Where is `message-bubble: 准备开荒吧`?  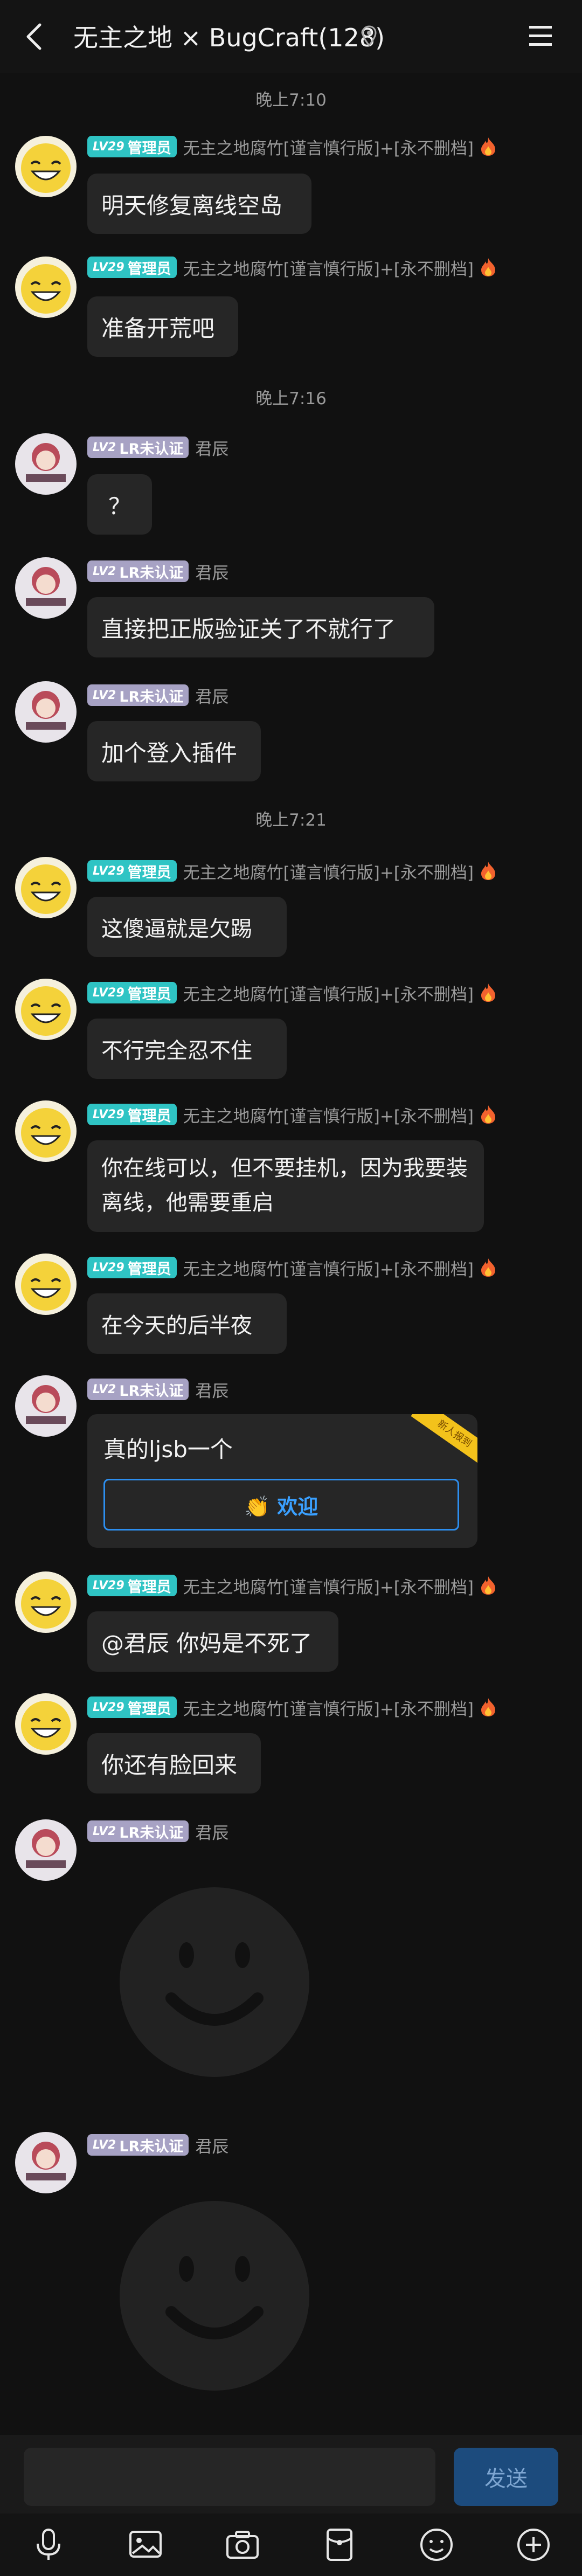
message-bubble: 准备开荒吧 is located at coordinates (162, 327).